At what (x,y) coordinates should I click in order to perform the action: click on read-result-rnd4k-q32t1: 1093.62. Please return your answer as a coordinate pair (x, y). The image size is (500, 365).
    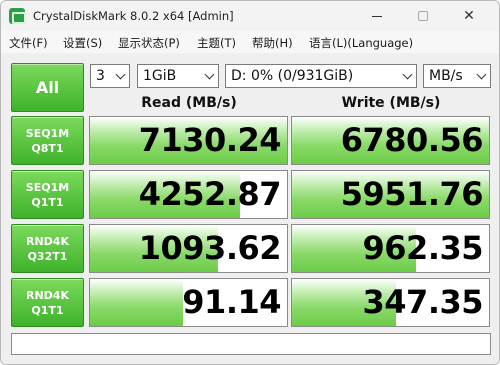
    Looking at the image, I should click on (188, 248).